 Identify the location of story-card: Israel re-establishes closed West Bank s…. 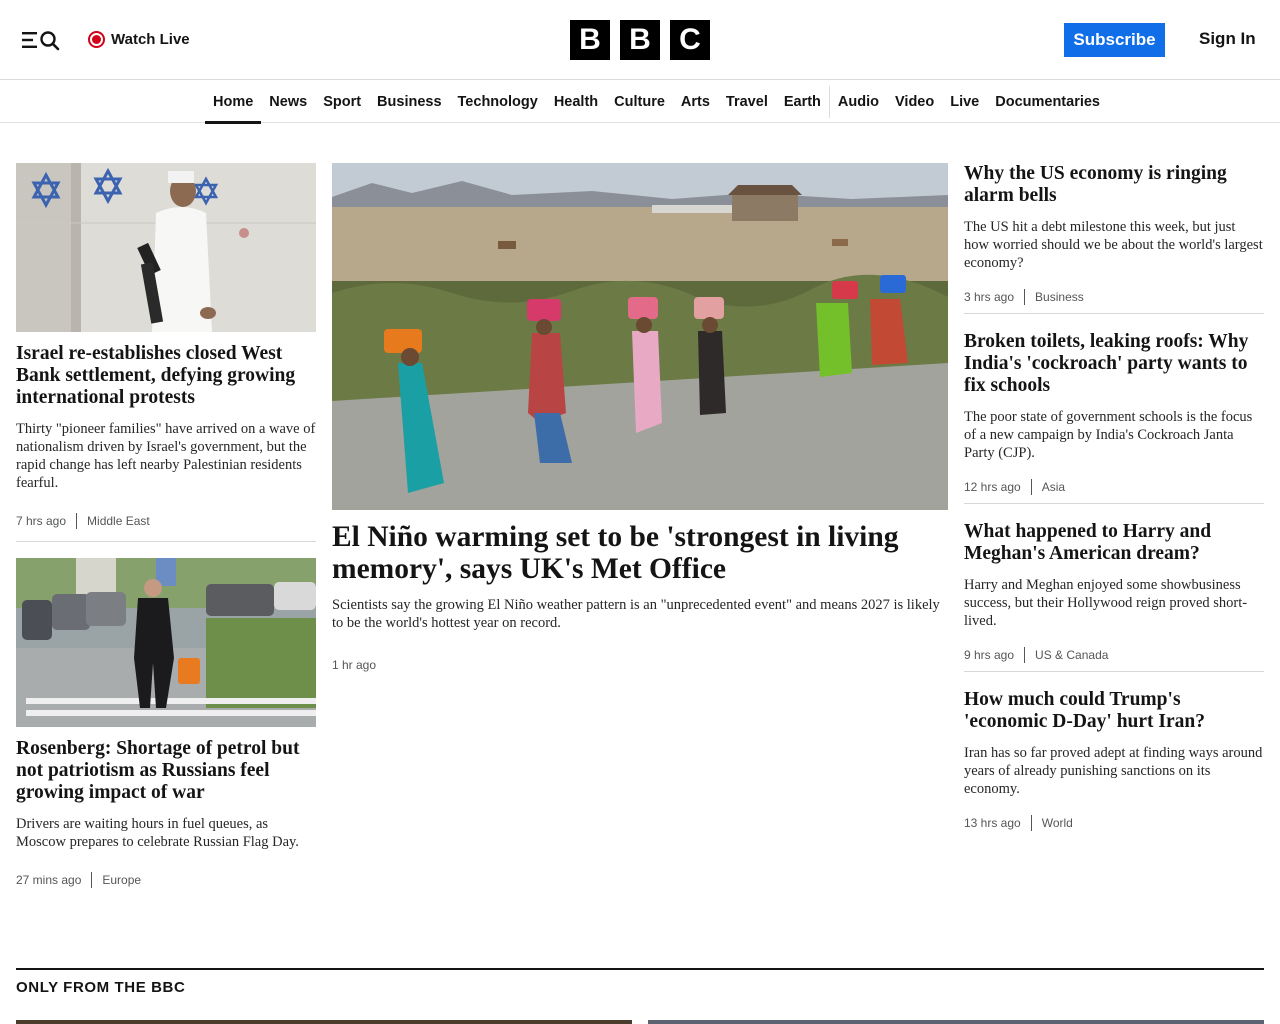
(166, 346).